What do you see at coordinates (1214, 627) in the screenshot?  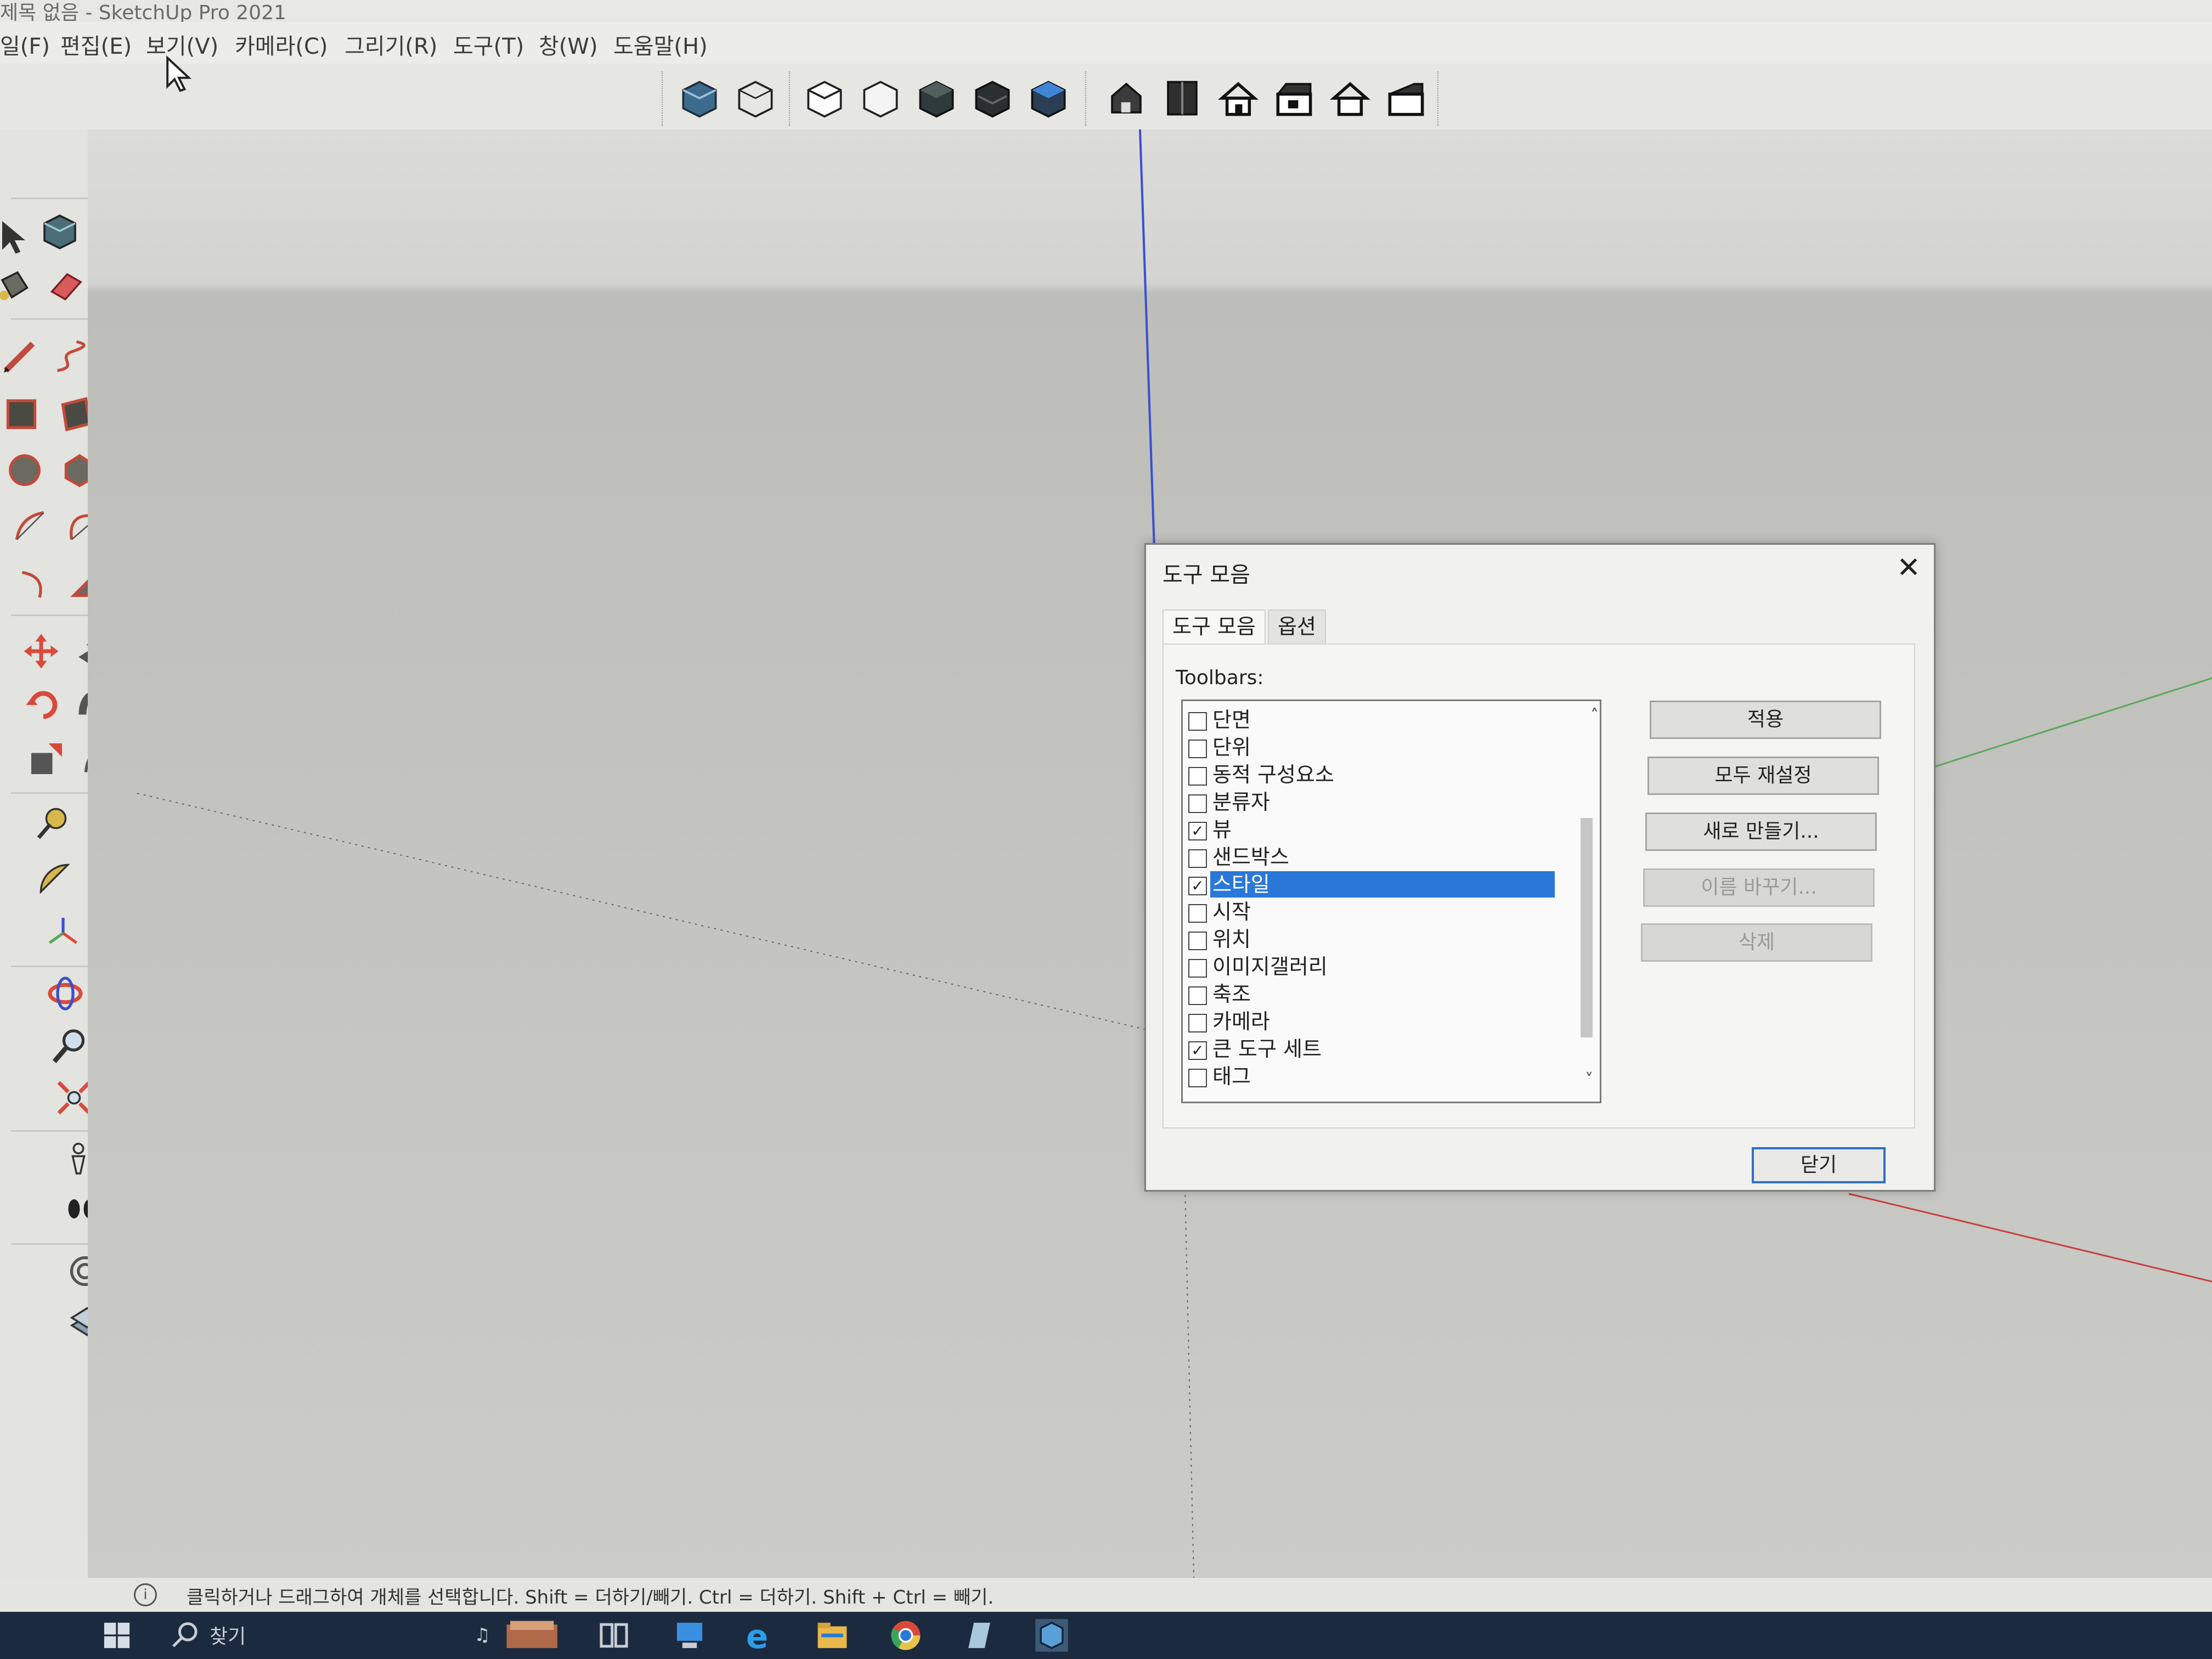 I see `tab-toolbars: 도구 모음` at bounding box center [1214, 627].